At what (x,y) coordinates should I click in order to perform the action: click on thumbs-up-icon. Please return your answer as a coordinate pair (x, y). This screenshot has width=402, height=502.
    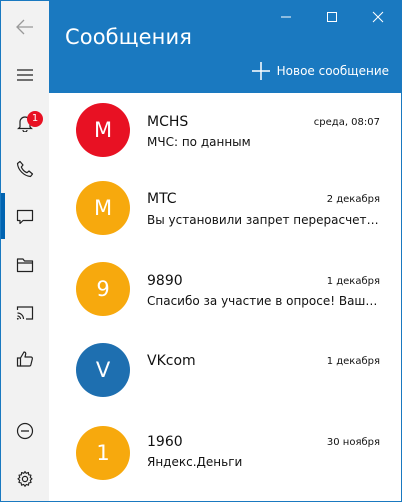
    Looking at the image, I should click on (24, 359).